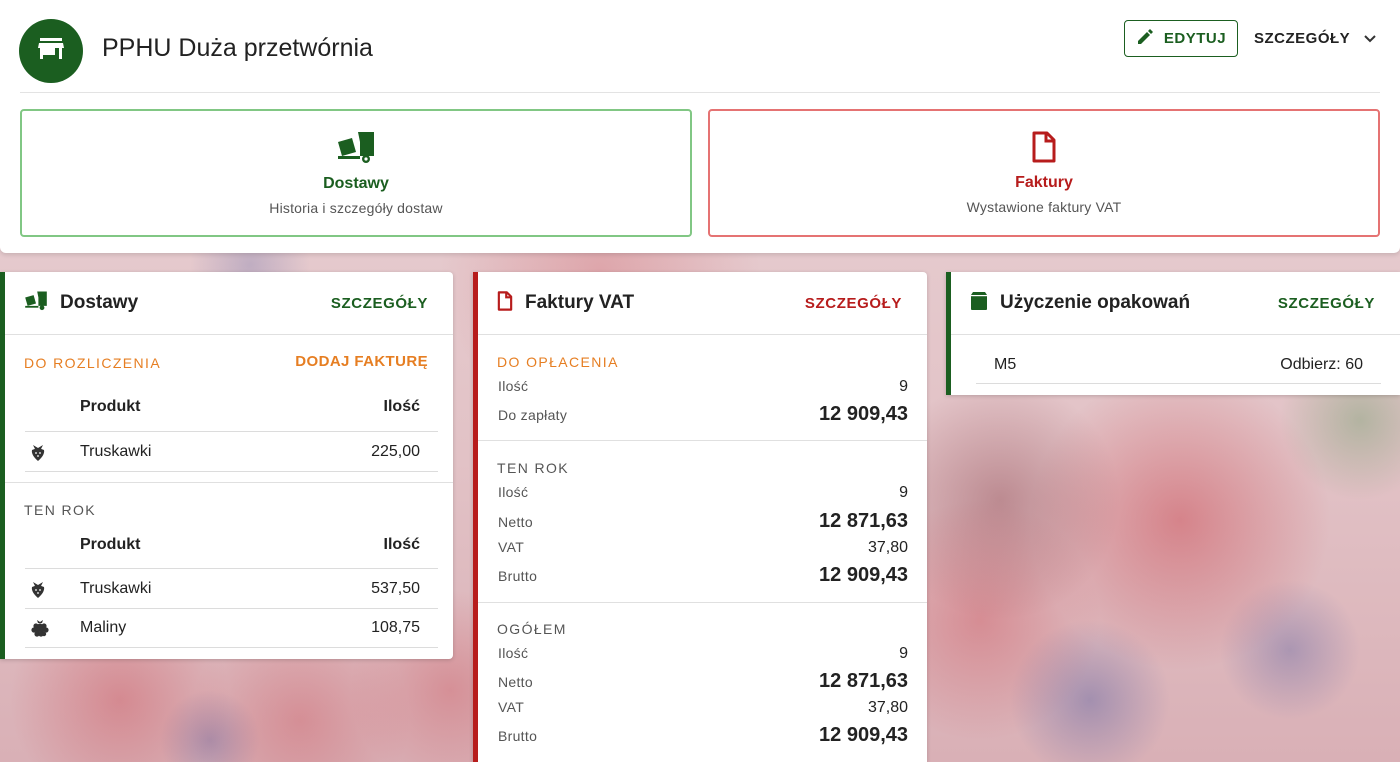 This screenshot has height=762, width=1400. What do you see at coordinates (853, 303) in the screenshot?
I see `invoices-details-link: SZCZEGÓŁY` at bounding box center [853, 303].